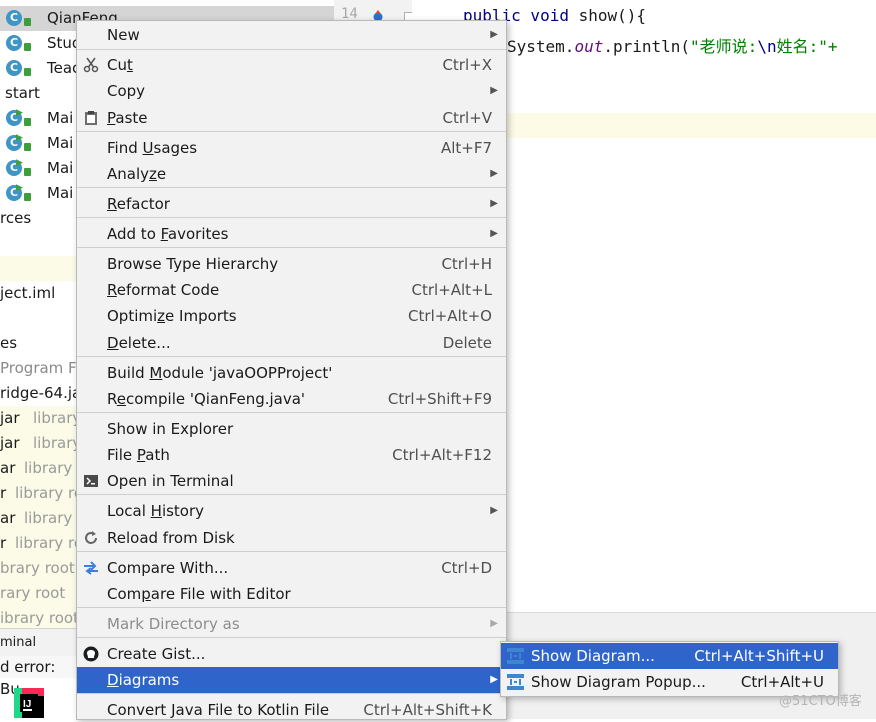  Describe the element at coordinates (170, 481) in the screenshot. I see `menu-item-label: Open in Terminal` at that location.